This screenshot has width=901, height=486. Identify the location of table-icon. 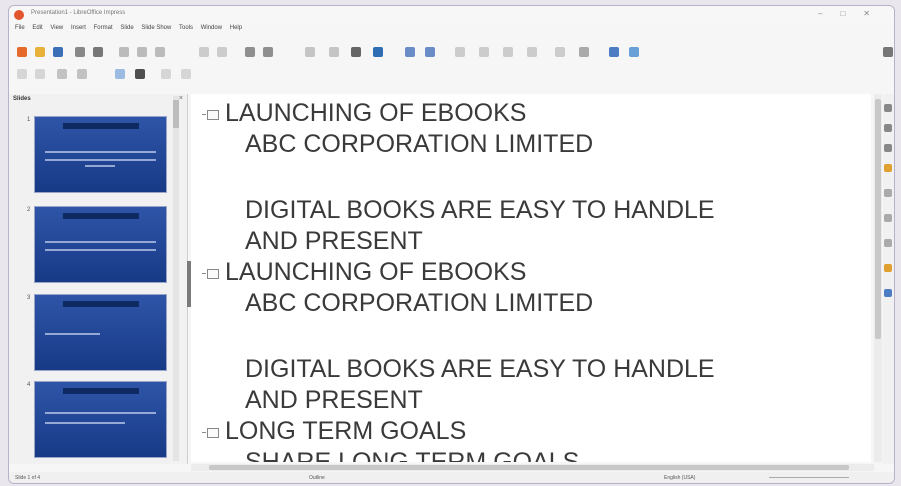
(334, 52).